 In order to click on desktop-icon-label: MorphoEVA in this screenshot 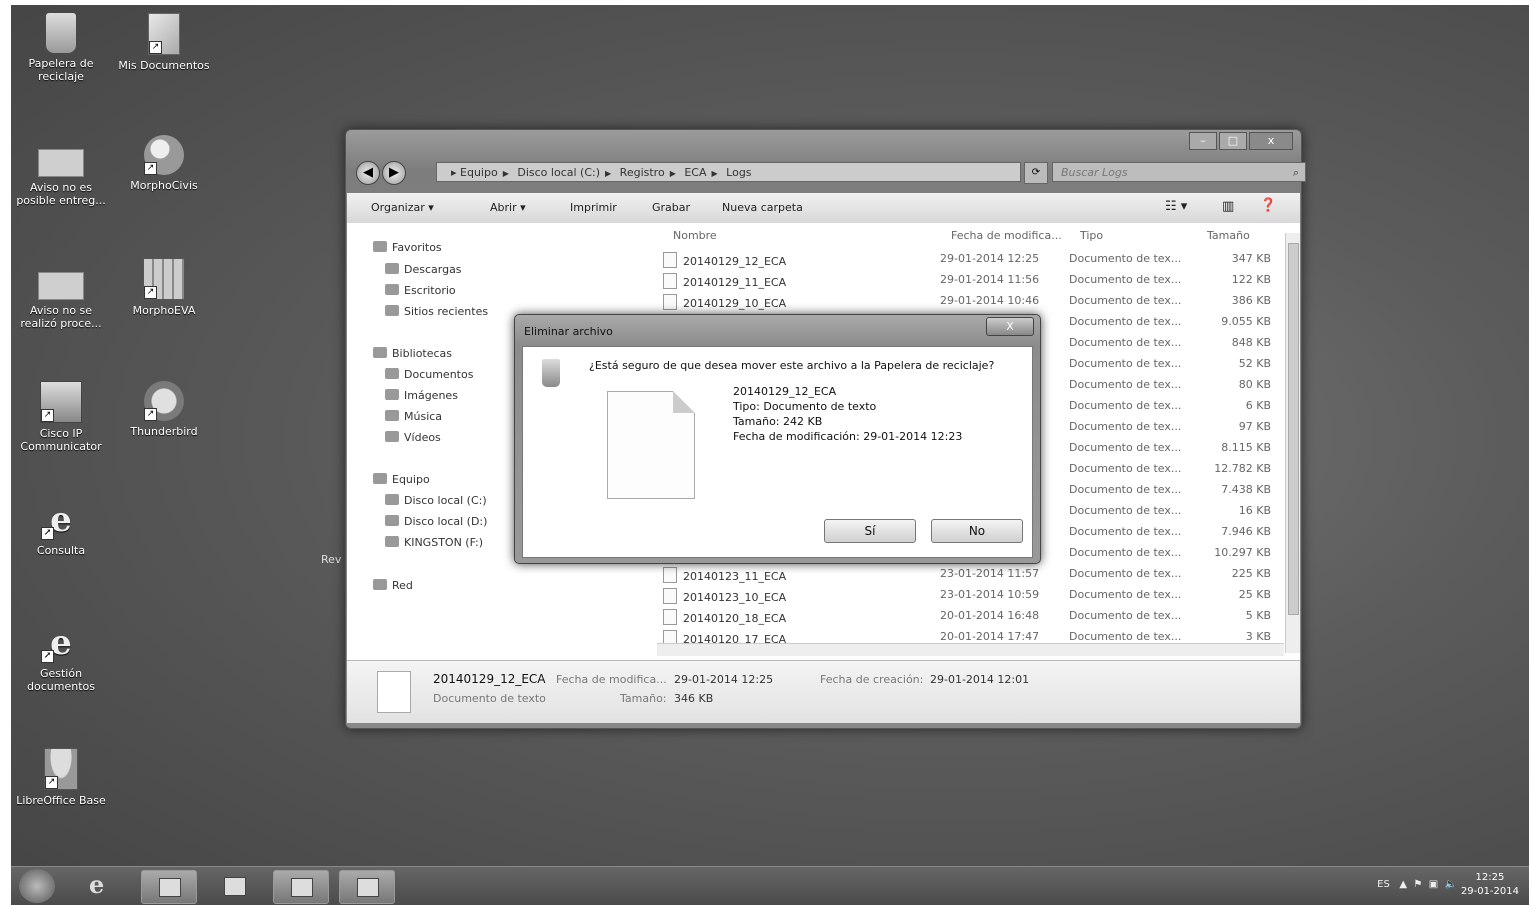, I will do `click(164, 310)`.